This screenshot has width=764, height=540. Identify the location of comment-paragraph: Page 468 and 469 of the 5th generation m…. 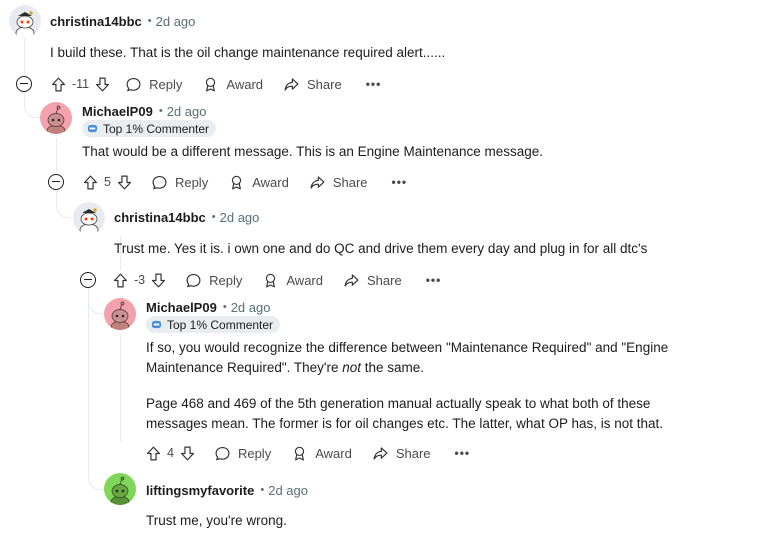
(405, 413).